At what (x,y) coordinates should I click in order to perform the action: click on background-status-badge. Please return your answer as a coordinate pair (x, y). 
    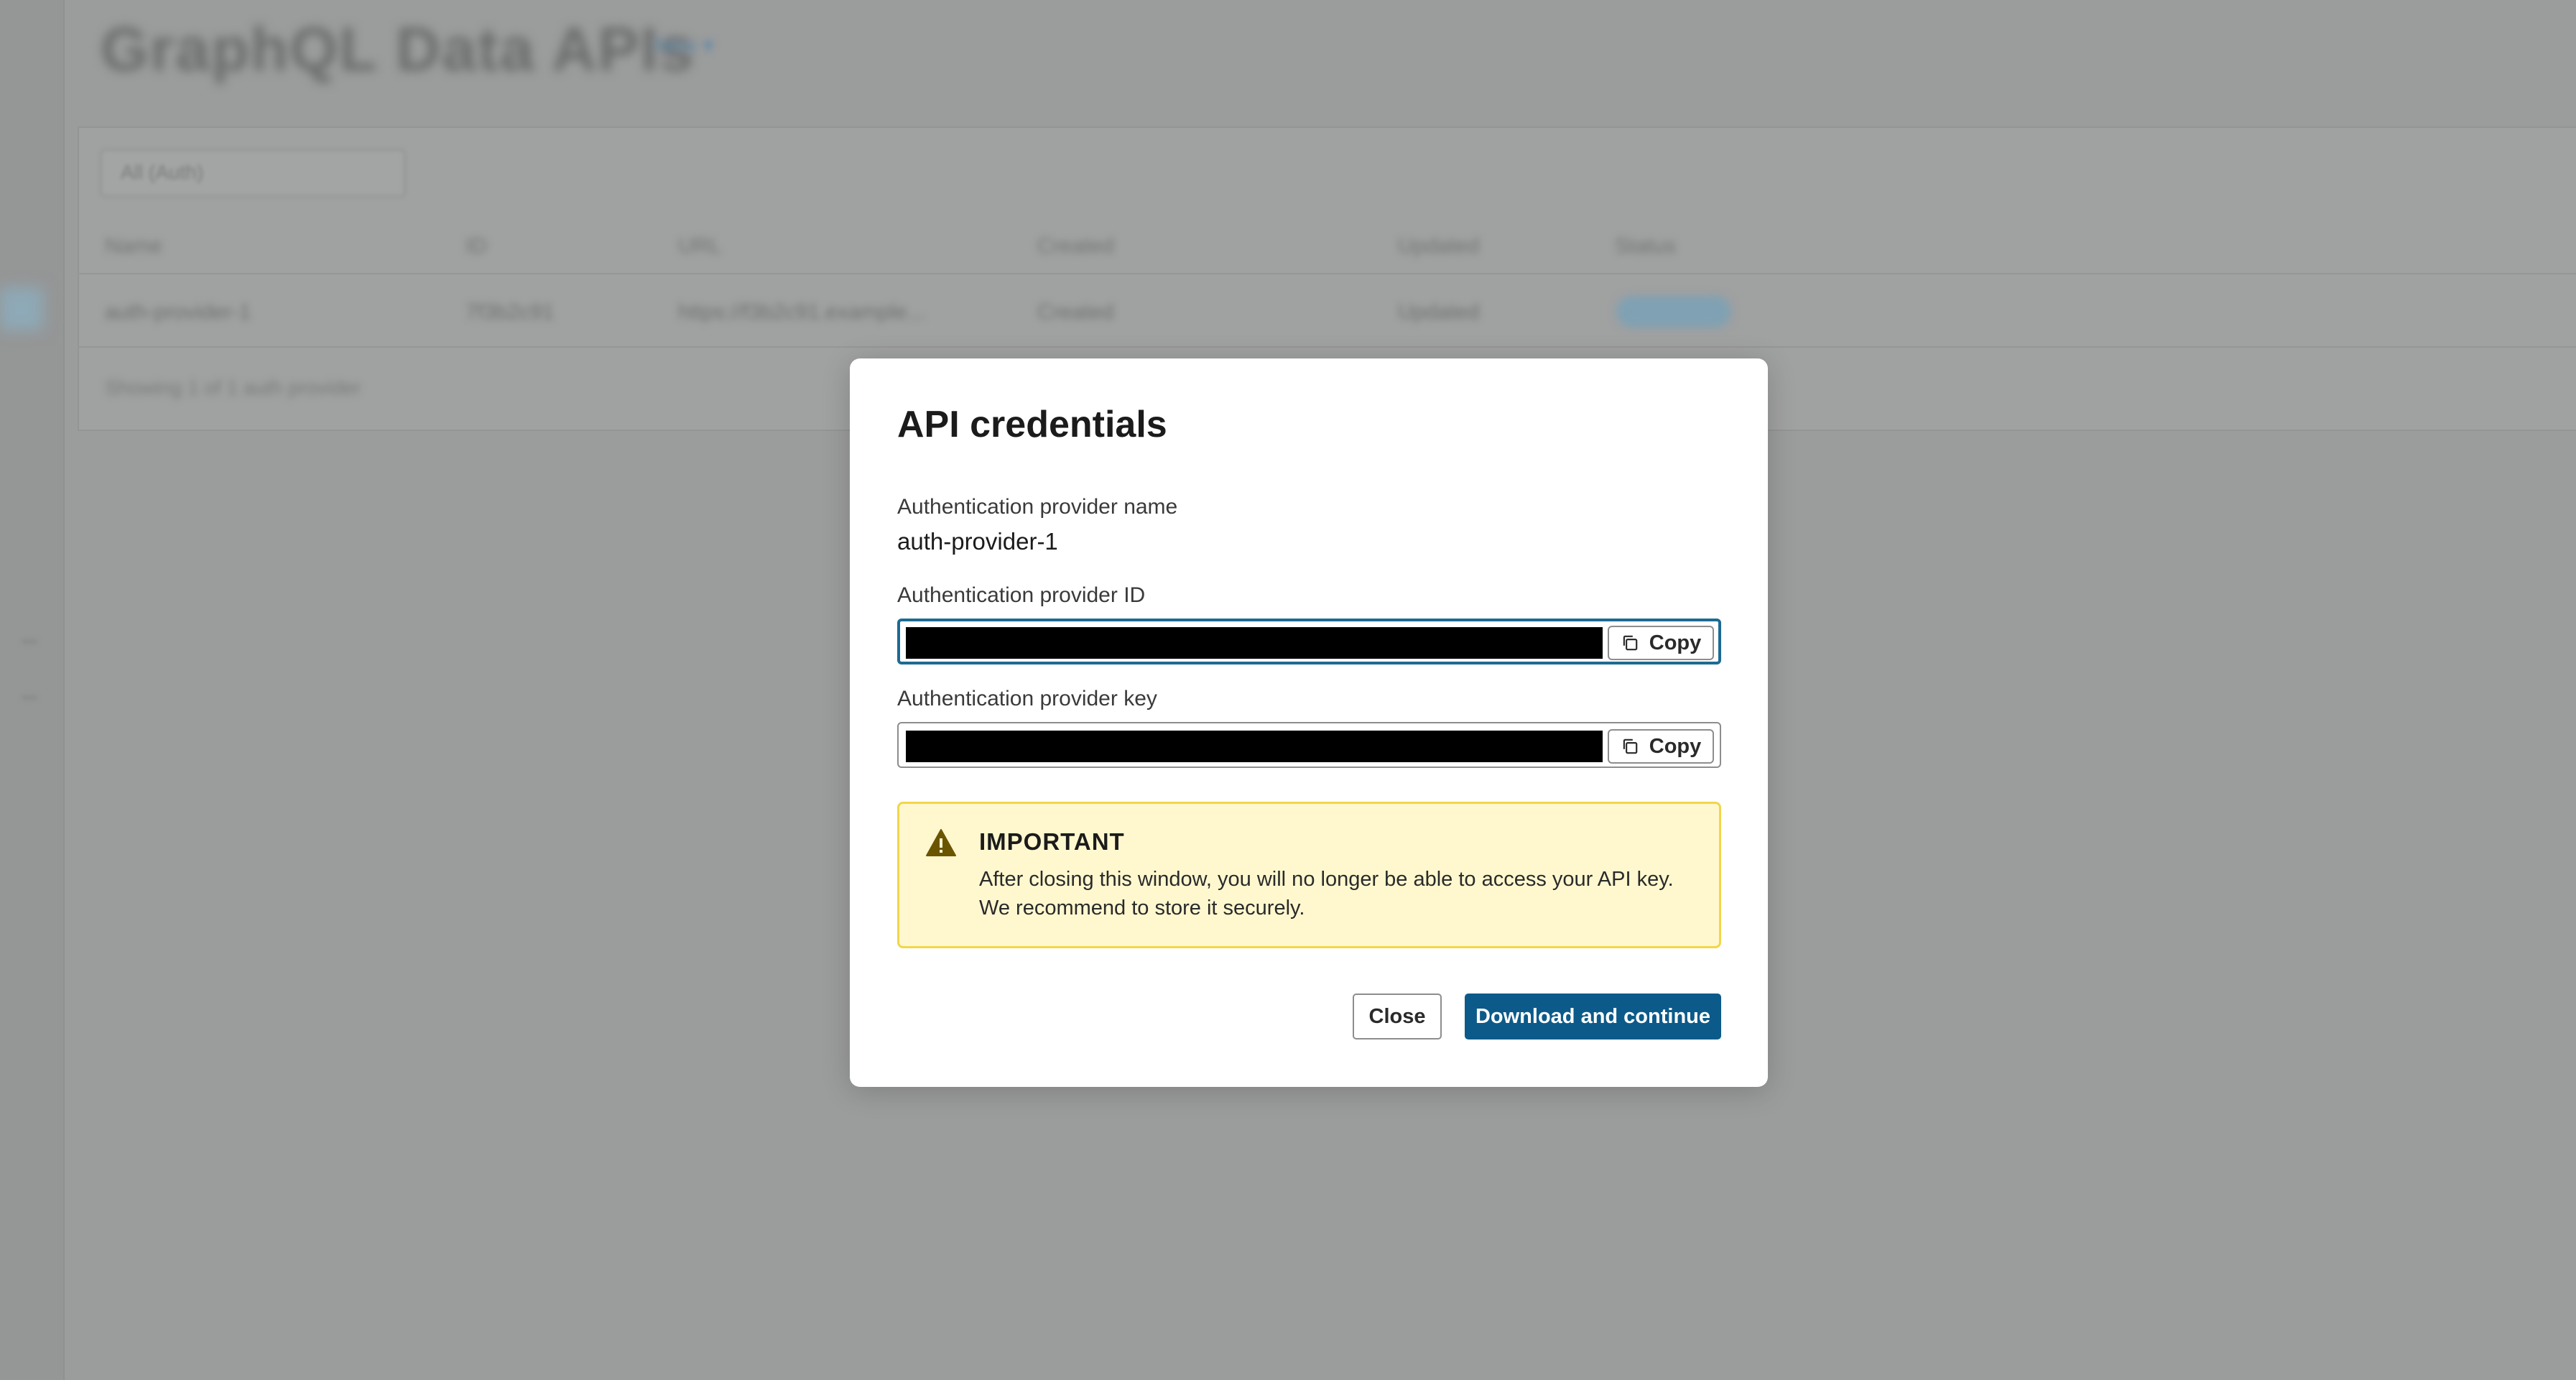
    Looking at the image, I should click on (1673, 312).